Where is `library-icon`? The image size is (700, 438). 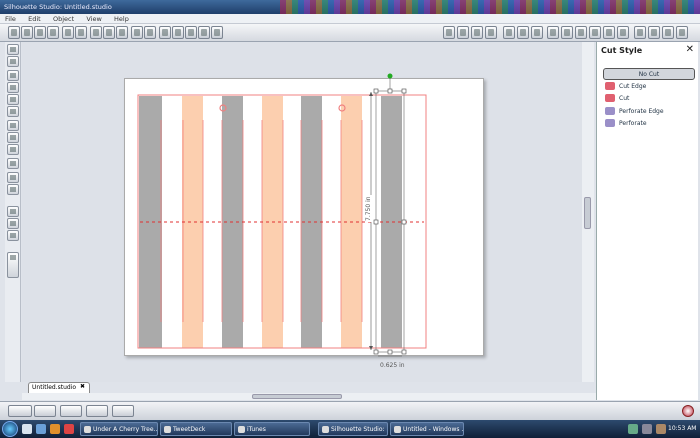
library-icon is located at coordinates (463, 32).